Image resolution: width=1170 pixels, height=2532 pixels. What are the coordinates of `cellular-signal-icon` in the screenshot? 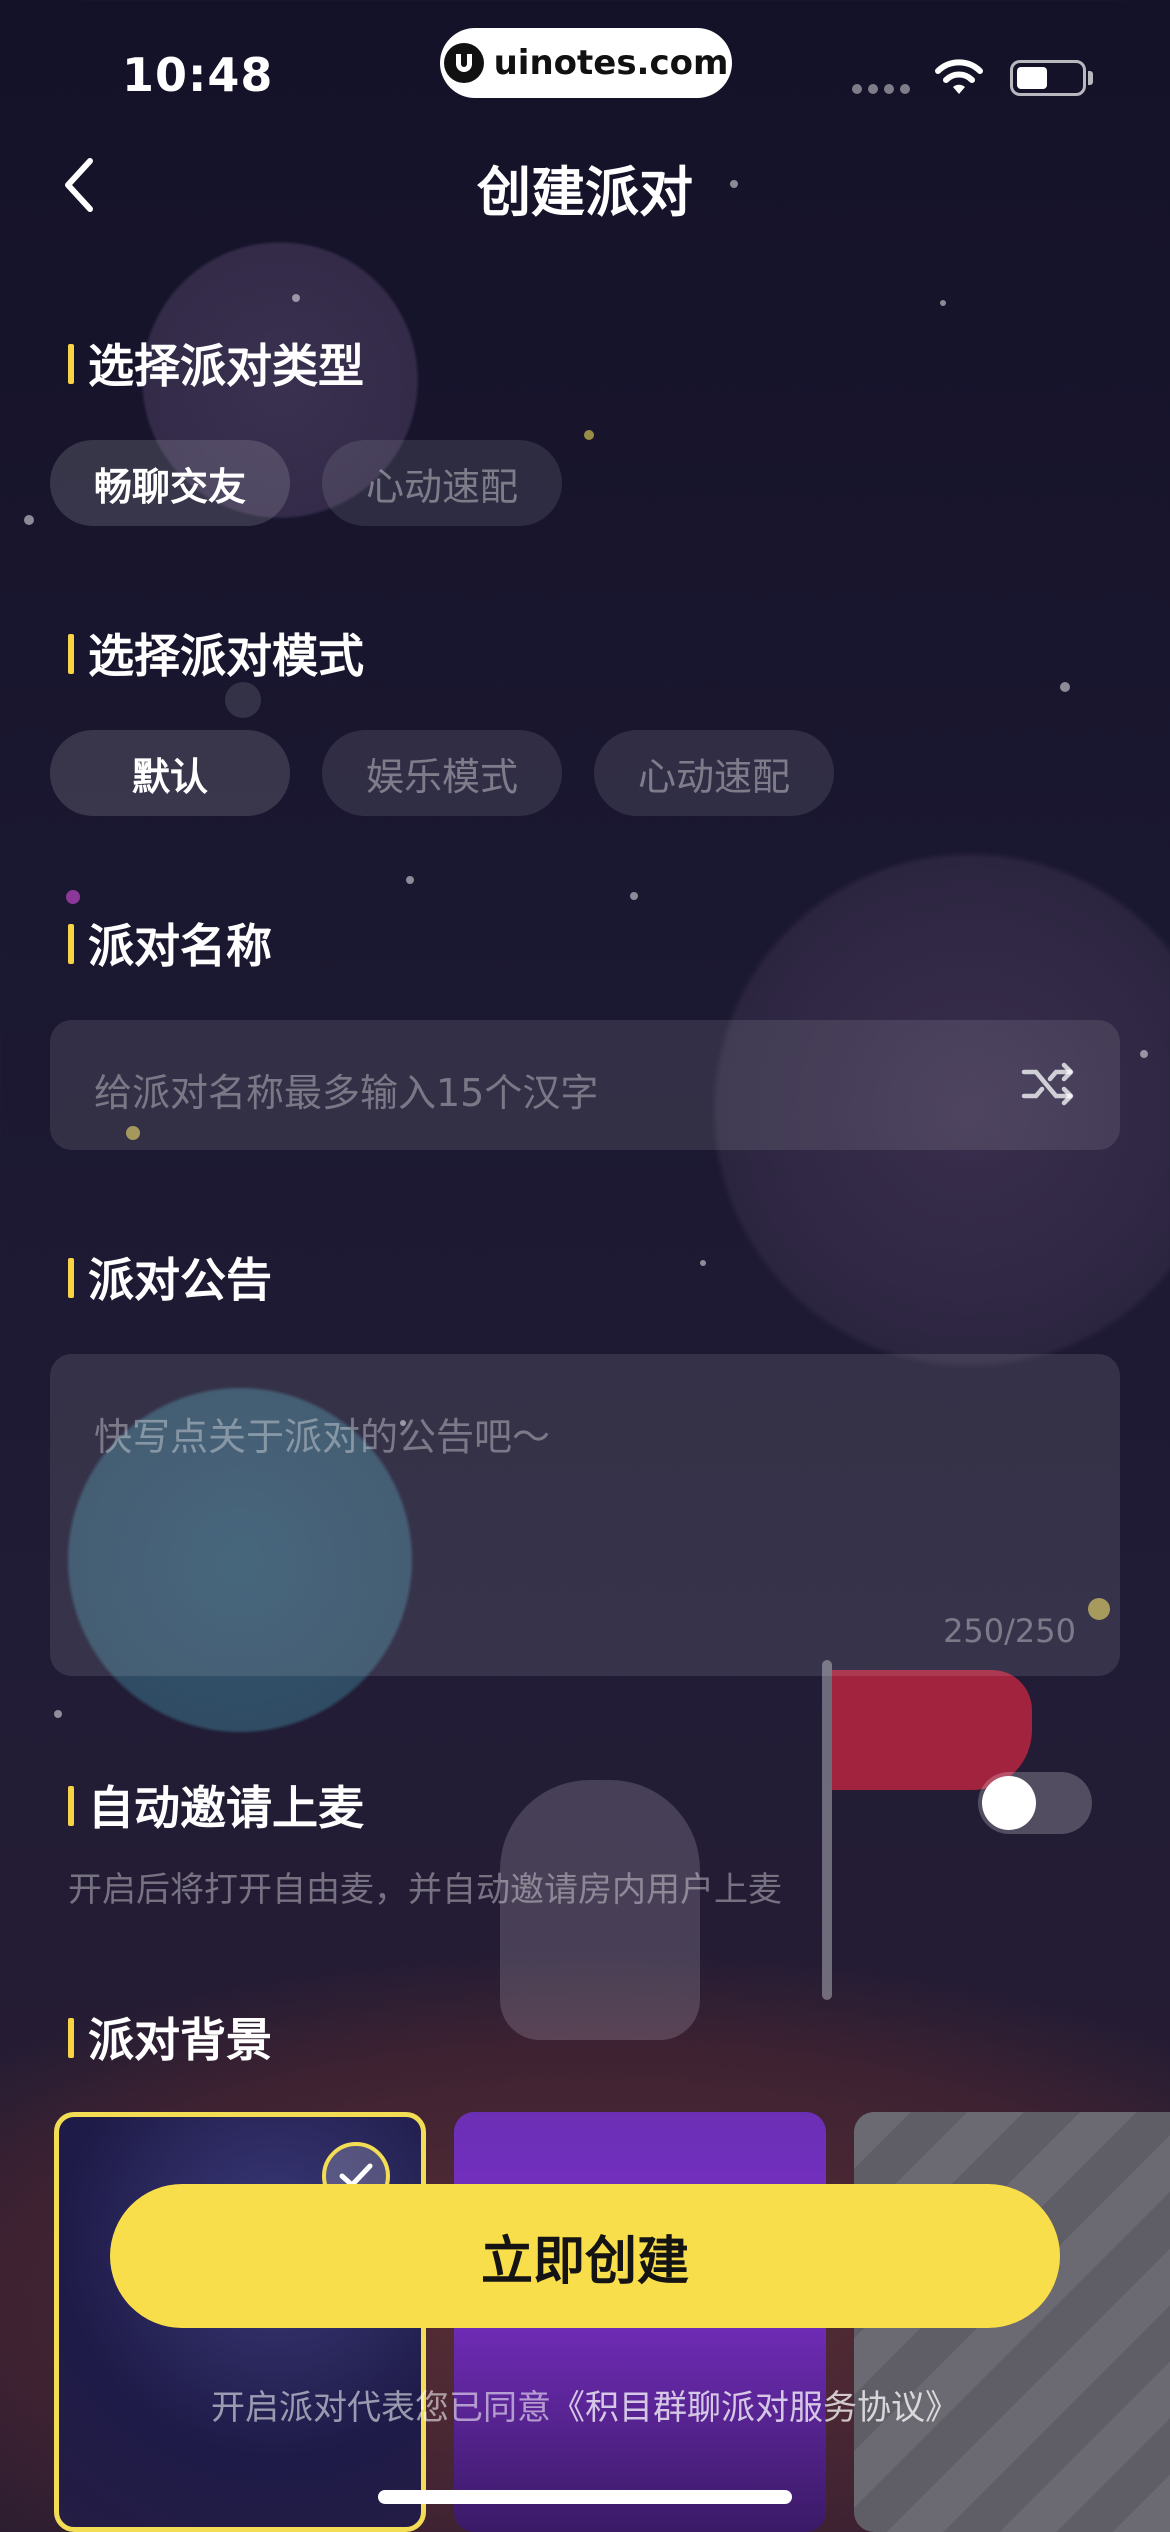 It's located at (881, 89).